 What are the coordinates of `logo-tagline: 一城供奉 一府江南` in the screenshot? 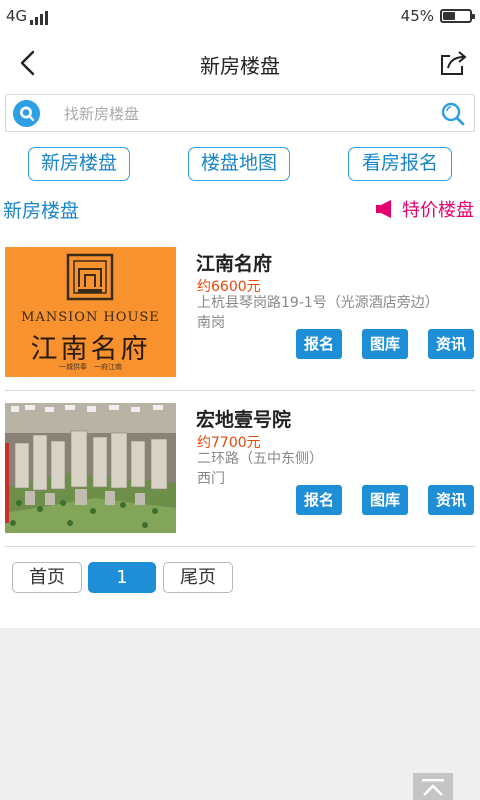 It's located at (90, 367).